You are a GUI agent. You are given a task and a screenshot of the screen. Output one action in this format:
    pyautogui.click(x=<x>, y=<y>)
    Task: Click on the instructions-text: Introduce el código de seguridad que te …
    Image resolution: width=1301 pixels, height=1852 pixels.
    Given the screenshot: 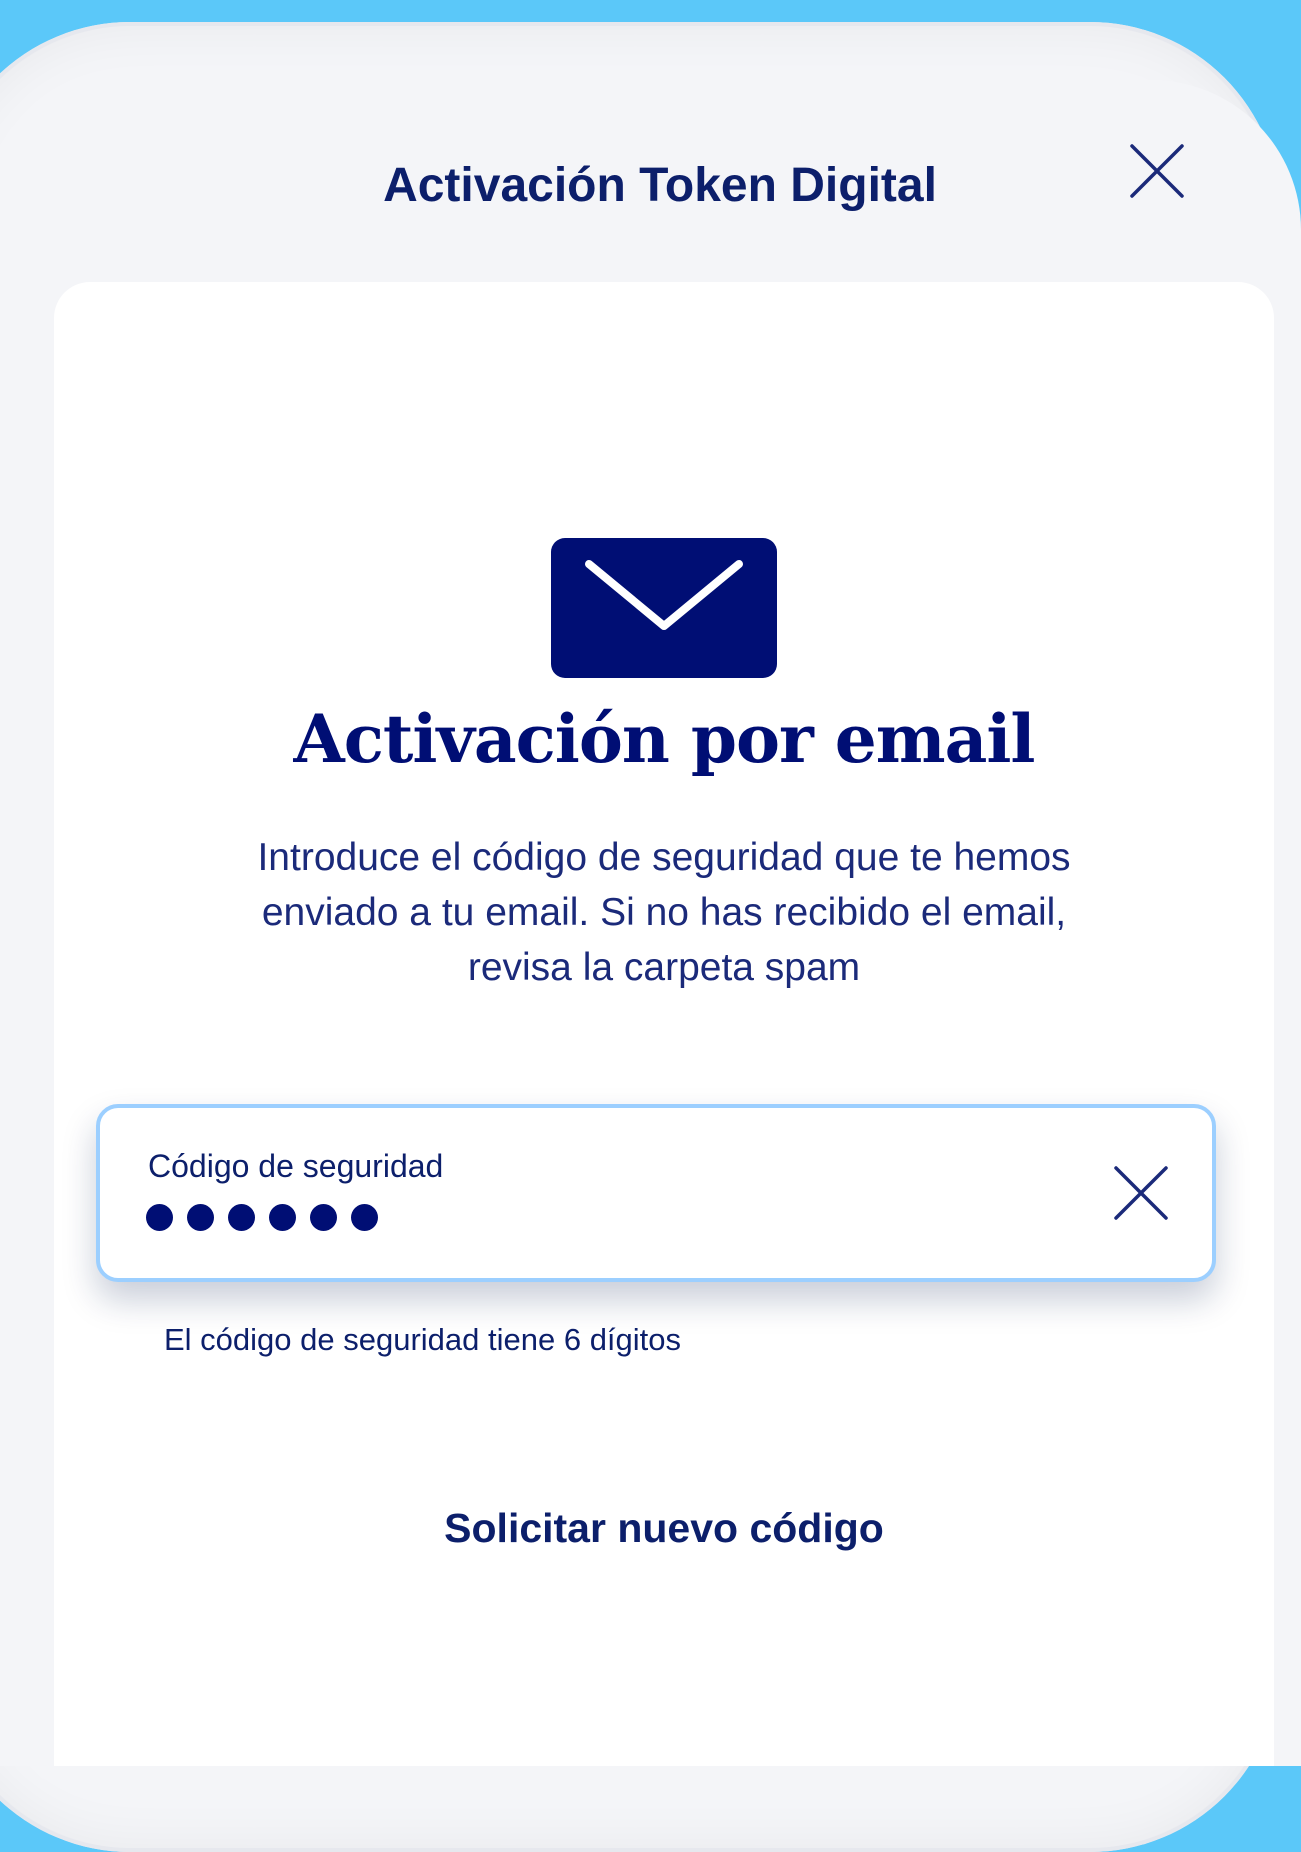 What is the action you would take?
    pyautogui.click(x=664, y=912)
    